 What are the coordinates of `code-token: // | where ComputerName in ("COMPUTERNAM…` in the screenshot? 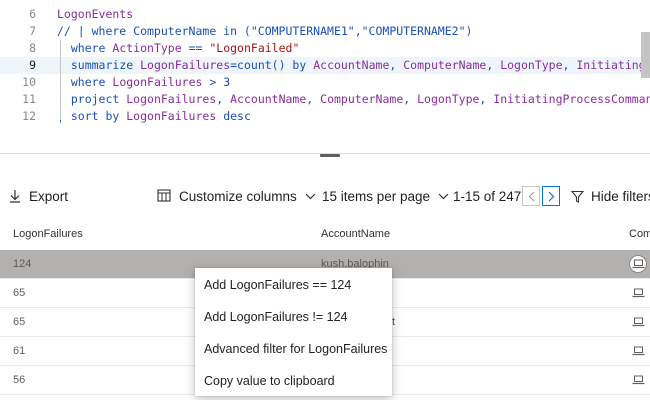 It's located at (265, 31).